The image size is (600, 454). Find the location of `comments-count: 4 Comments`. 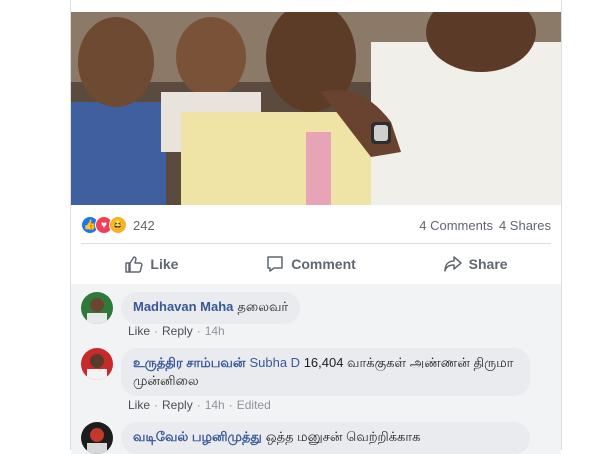

comments-count: 4 Comments is located at coordinates (456, 225).